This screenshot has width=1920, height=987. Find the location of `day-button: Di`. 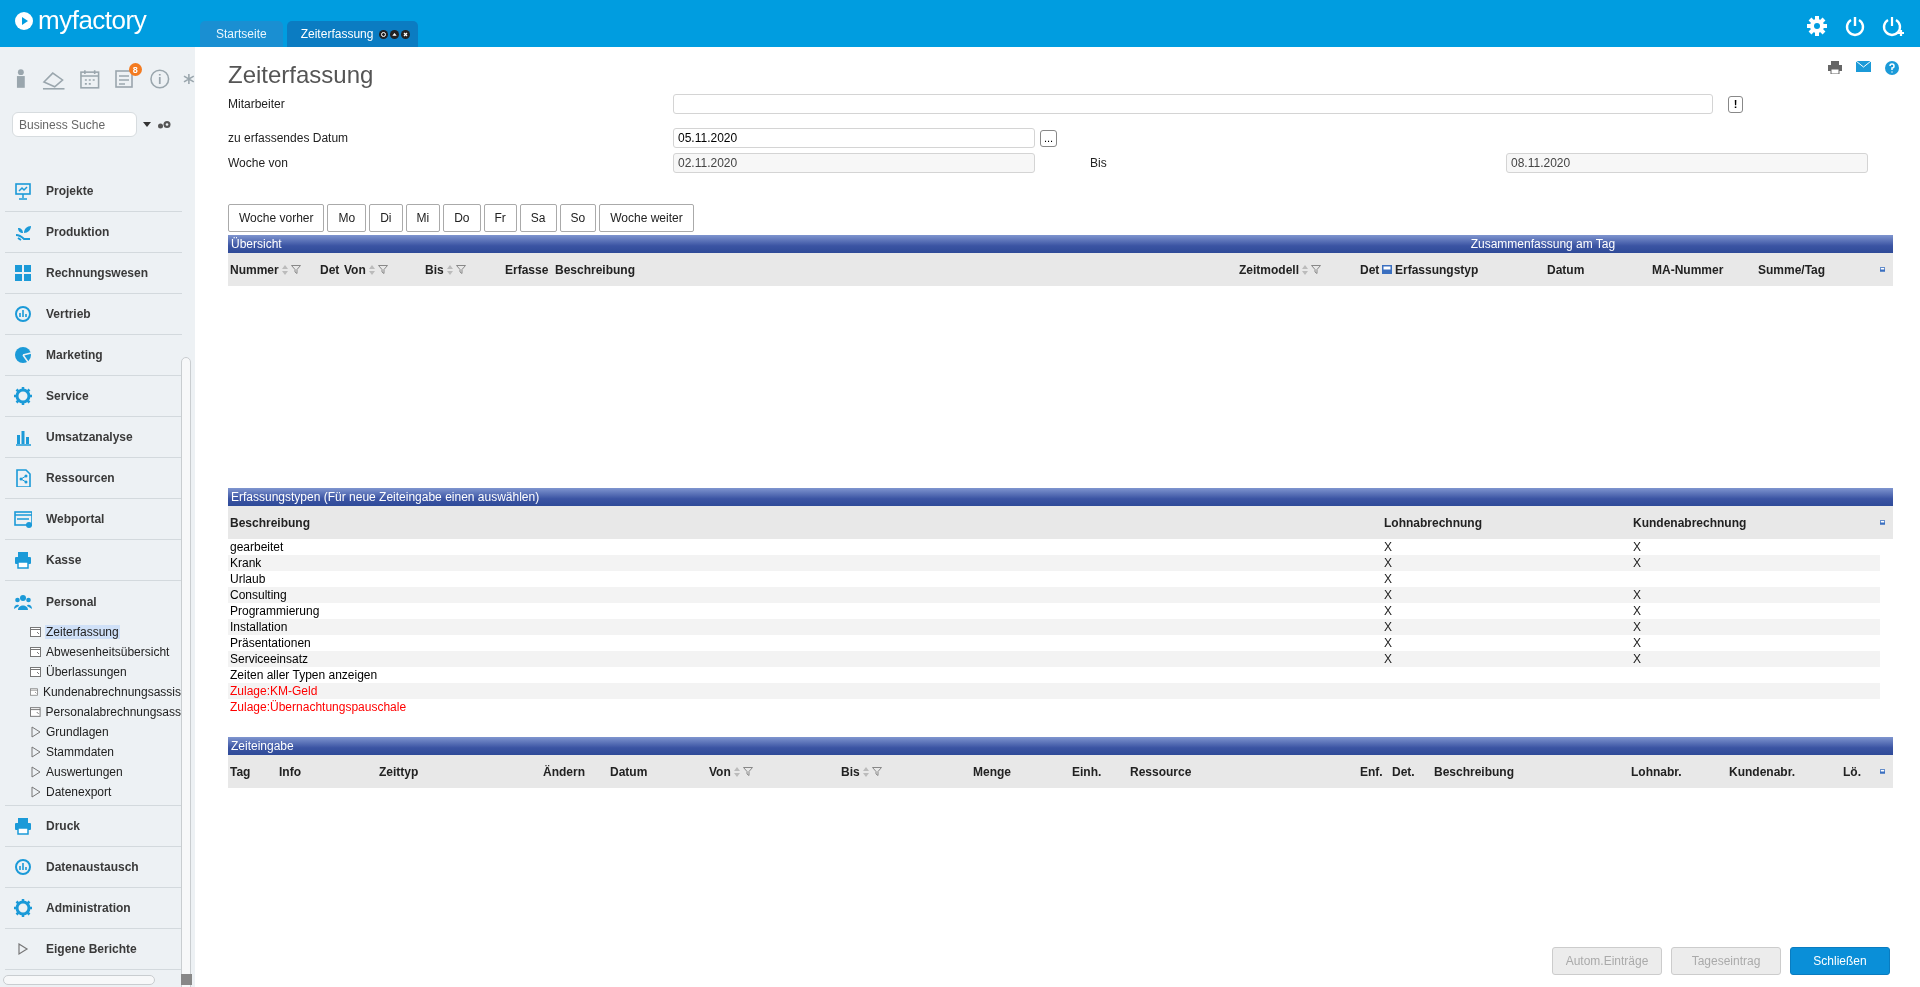

day-button: Di is located at coordinates (386, 218).